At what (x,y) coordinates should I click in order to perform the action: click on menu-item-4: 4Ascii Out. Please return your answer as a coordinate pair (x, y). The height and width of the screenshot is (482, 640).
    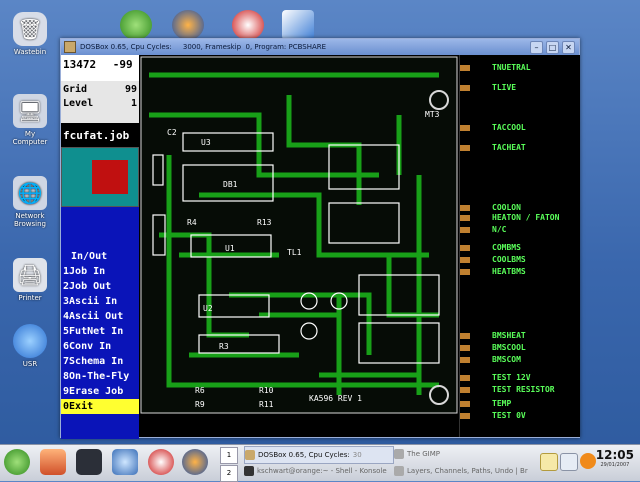
    Looking at the image, I should click on (100, 316).